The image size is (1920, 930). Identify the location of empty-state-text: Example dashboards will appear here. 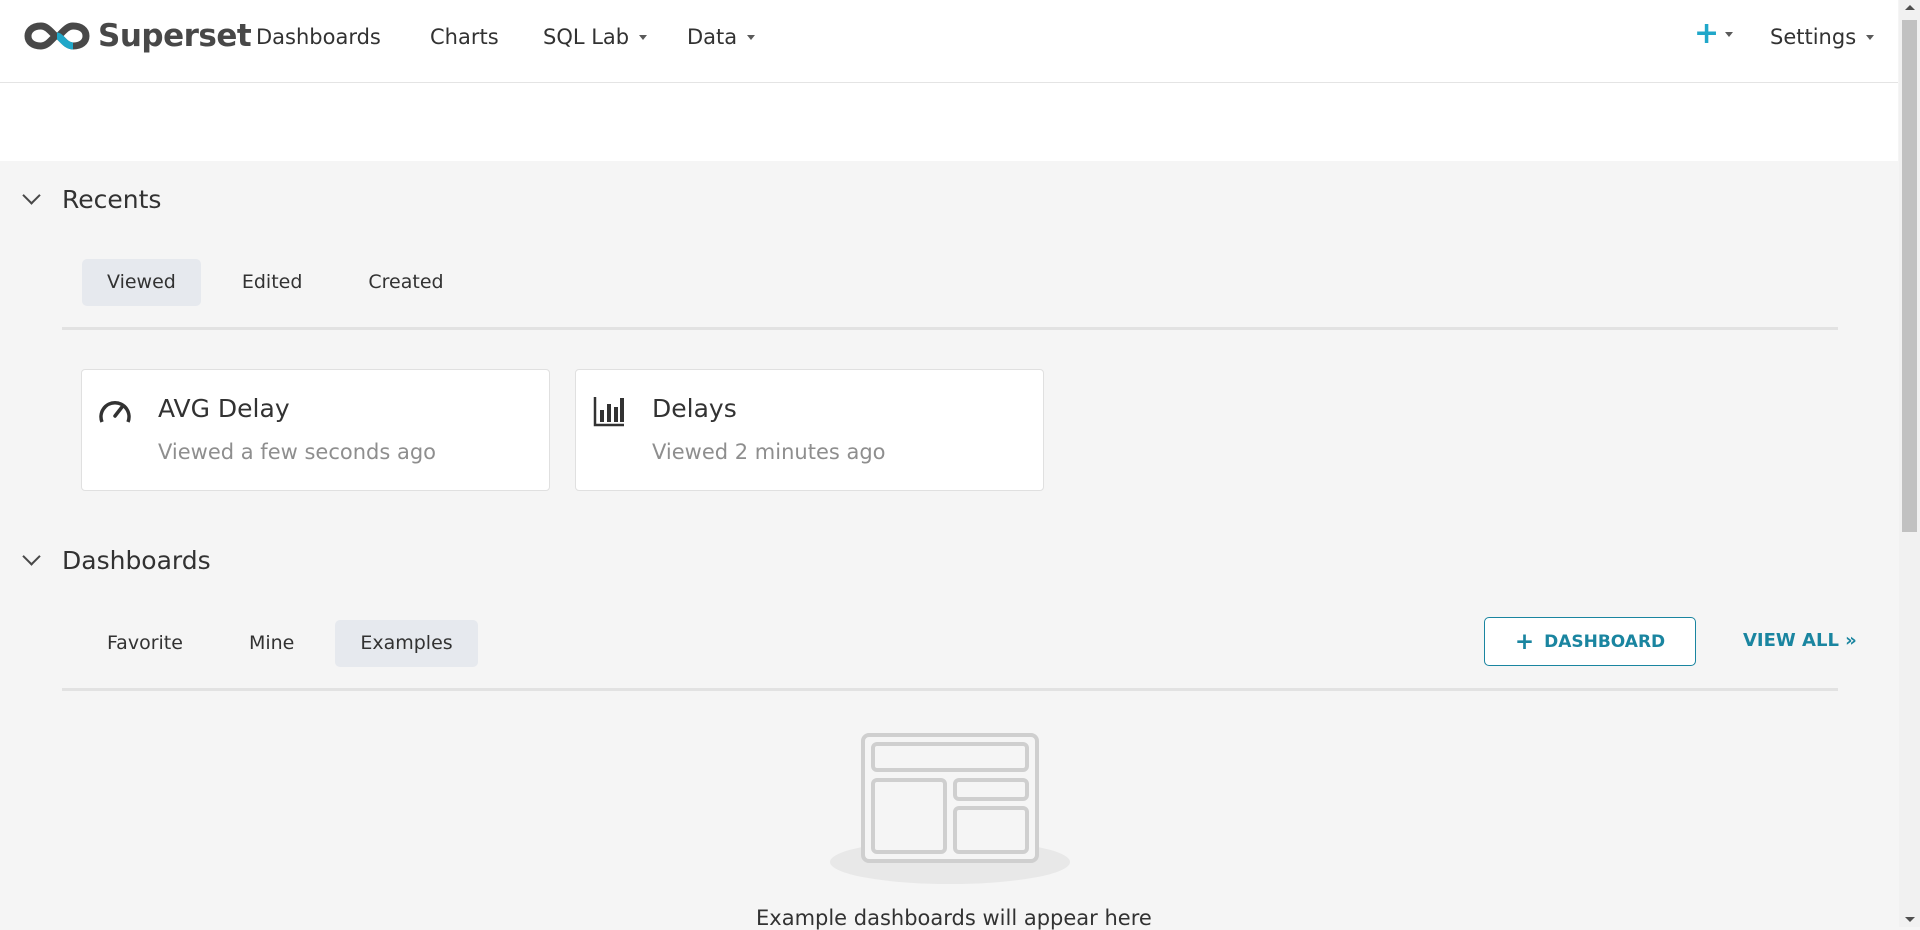
(954, 918).